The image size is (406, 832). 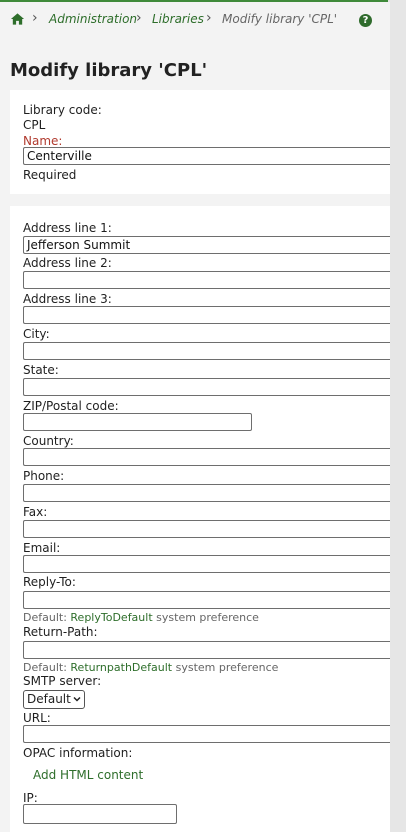 What do you see at coordinates (206, 600) in the screenshot?
I see `reply-to-input` at bounding box center [206, 600].